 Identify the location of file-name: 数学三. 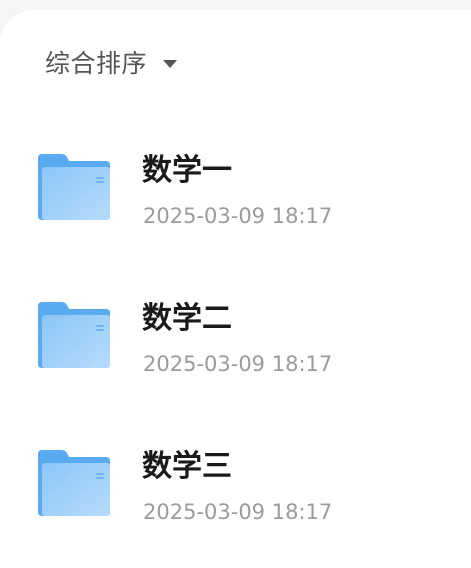
(187, 466).